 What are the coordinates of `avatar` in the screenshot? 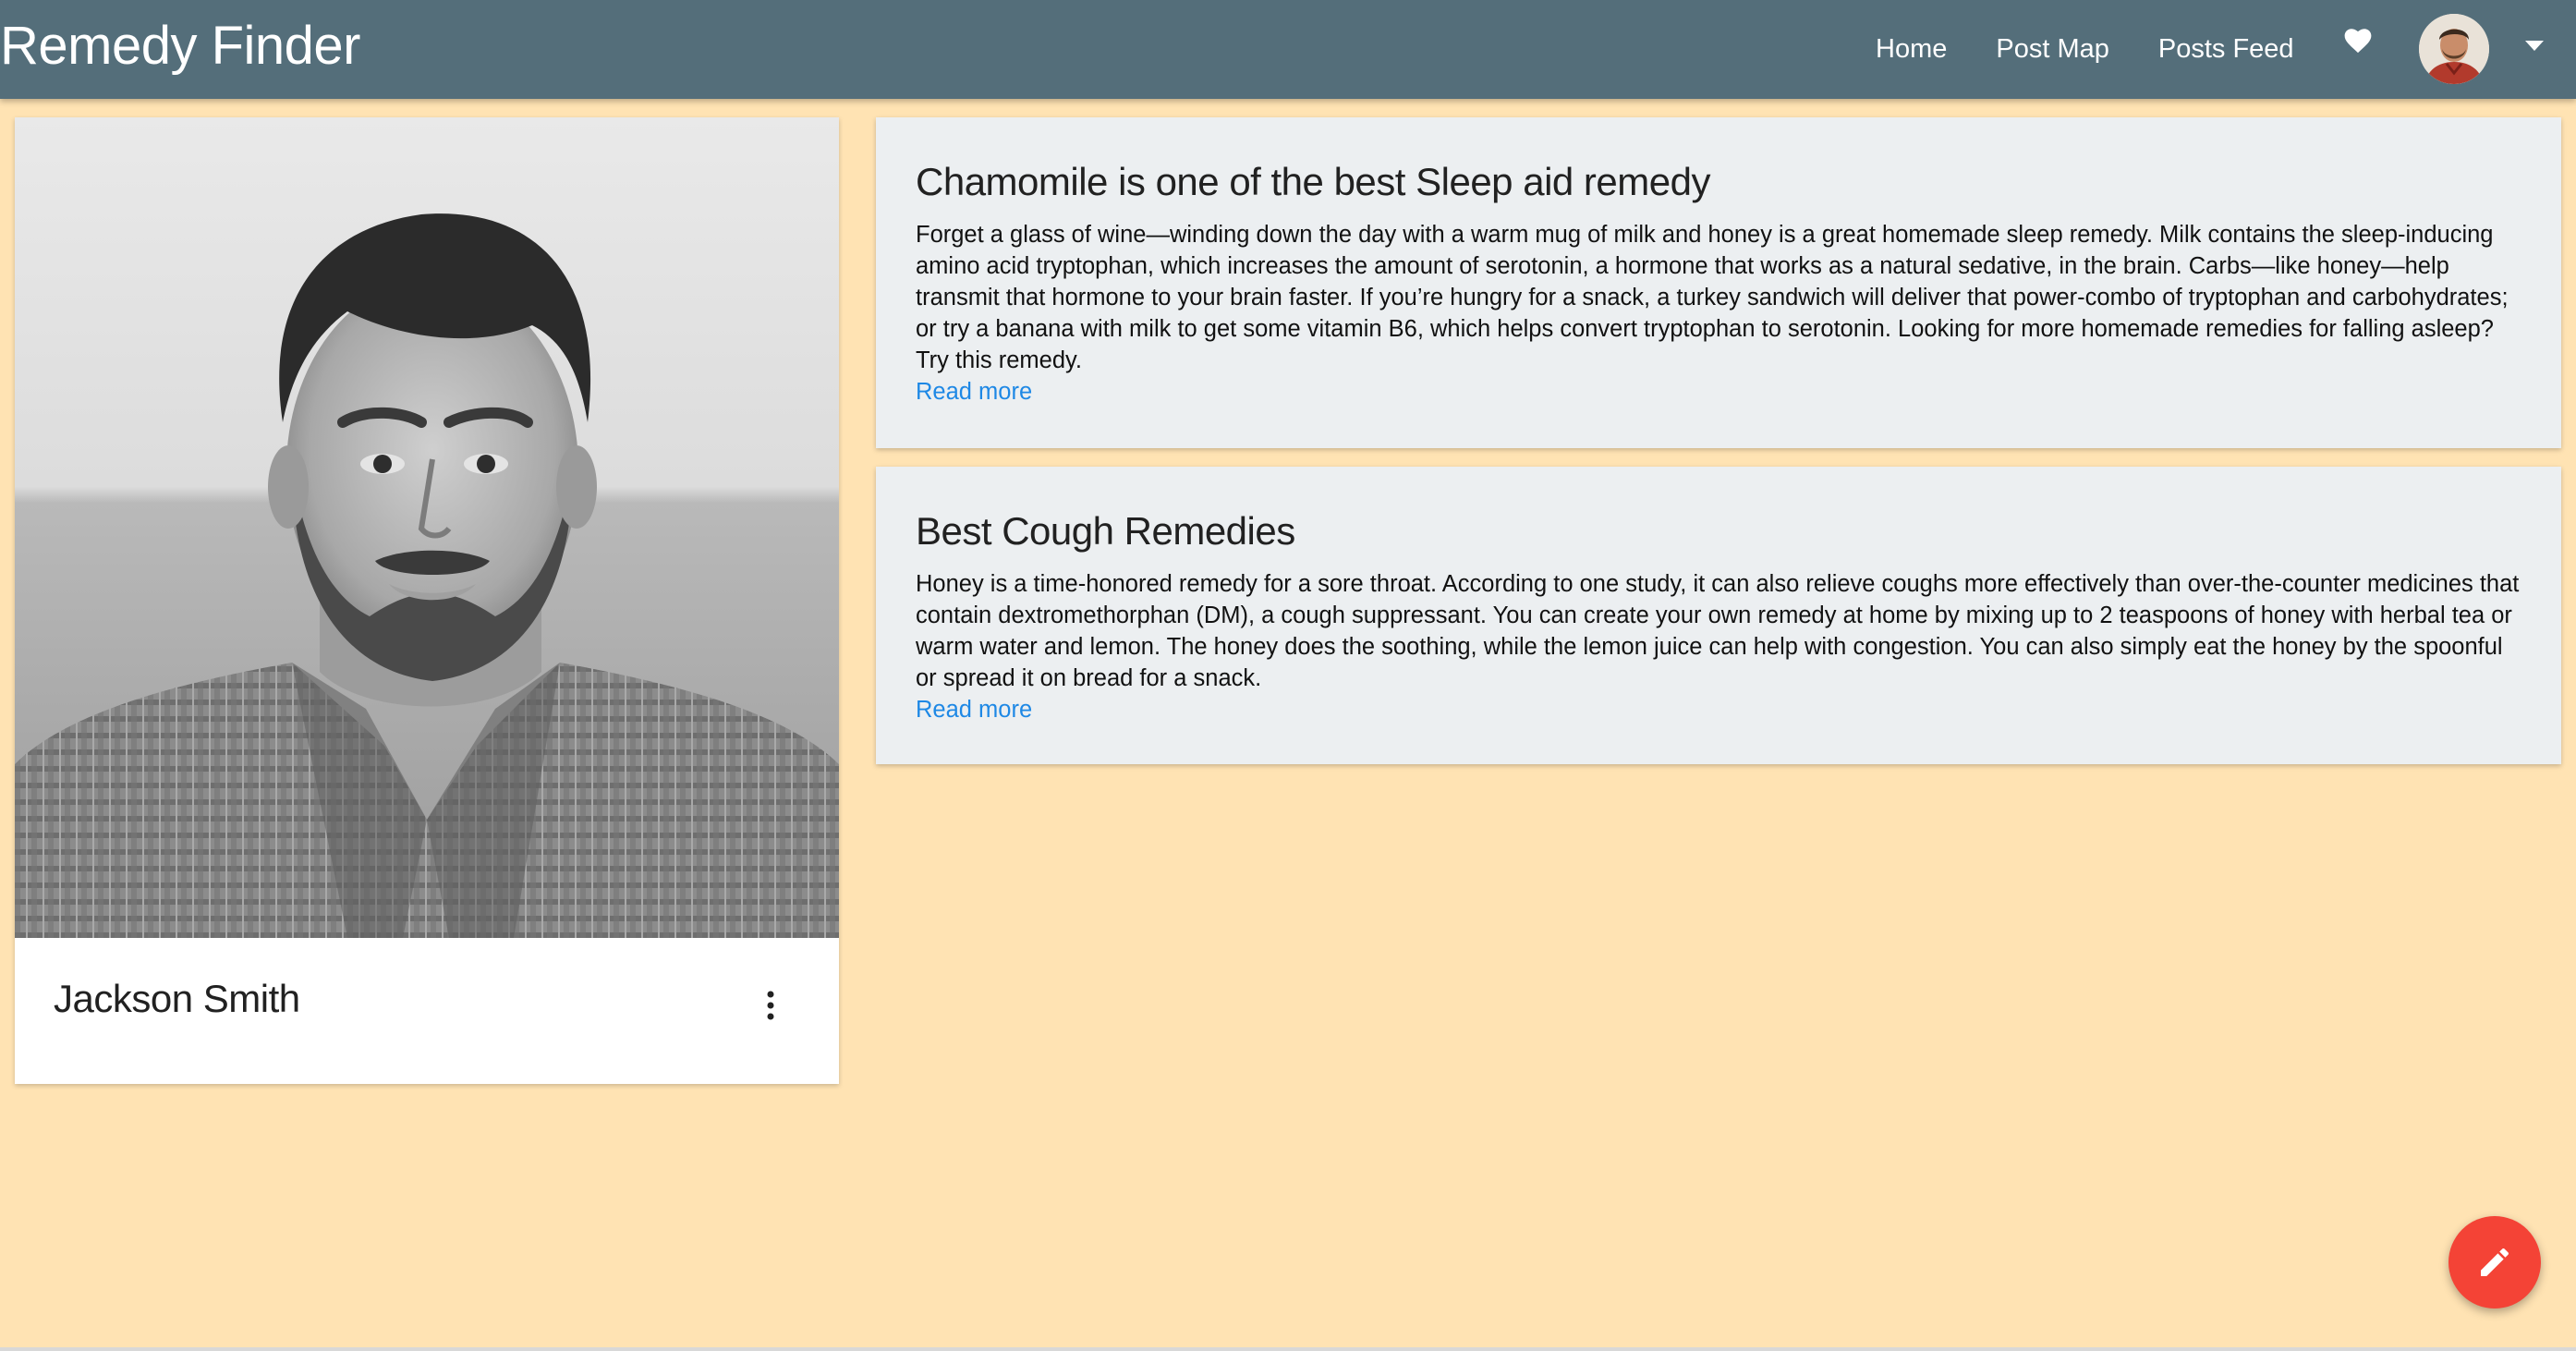 It's located at (2454, 49).